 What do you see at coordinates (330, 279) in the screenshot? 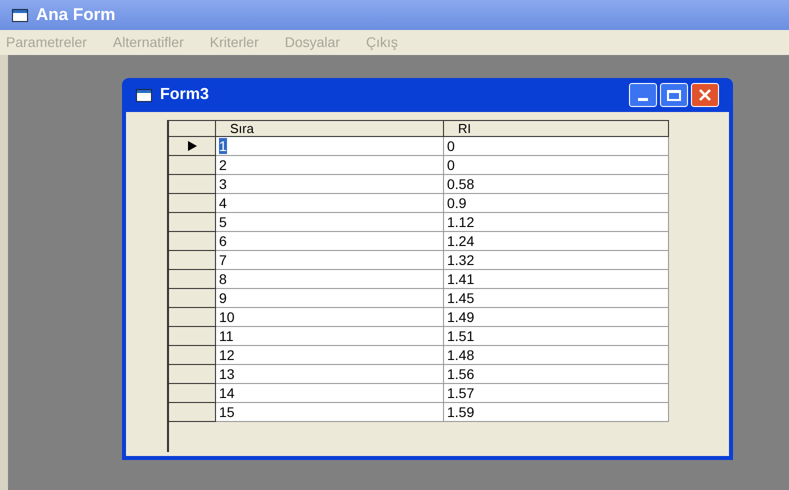
I see `table-cell: 8` at bounding box center [330, 279].